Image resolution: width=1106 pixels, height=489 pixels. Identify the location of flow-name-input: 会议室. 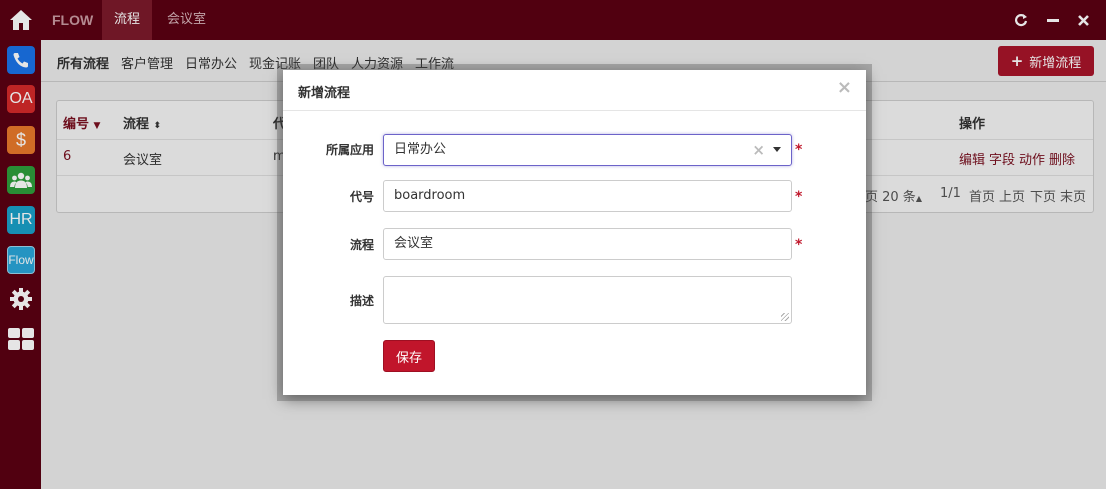
(587, 244).